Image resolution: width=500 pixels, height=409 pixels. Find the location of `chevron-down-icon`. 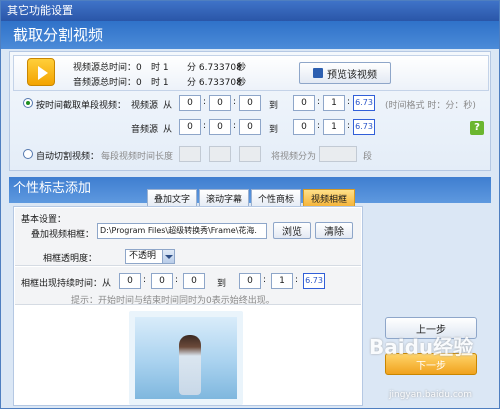

chevron-down-icon is located at coordinates (168, 256).